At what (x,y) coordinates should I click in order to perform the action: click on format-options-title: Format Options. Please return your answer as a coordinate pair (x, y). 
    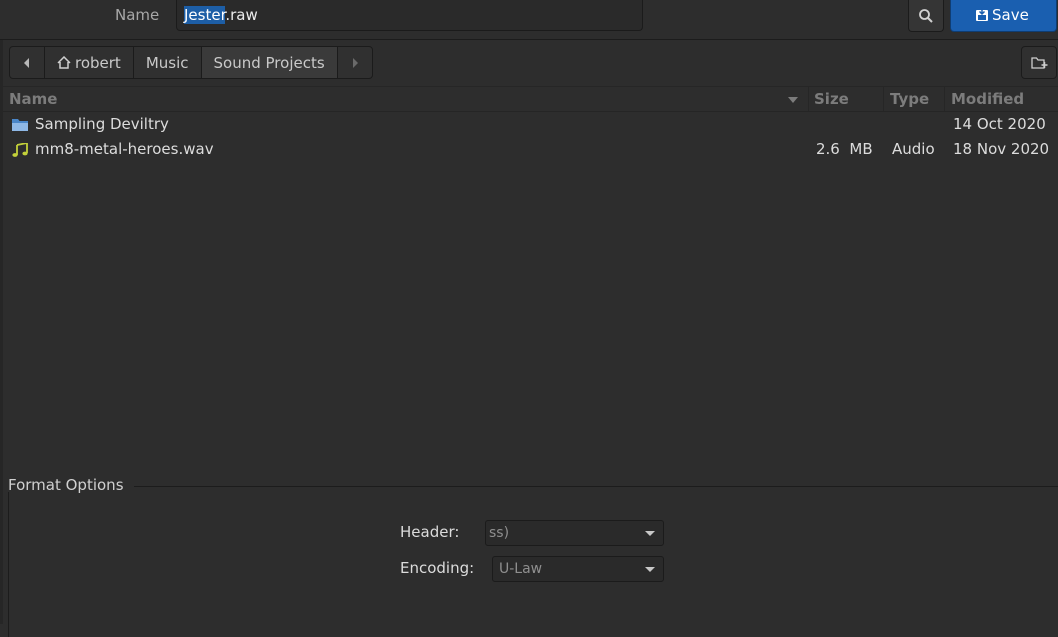
    Looking at the image, I should click on (66, 485).